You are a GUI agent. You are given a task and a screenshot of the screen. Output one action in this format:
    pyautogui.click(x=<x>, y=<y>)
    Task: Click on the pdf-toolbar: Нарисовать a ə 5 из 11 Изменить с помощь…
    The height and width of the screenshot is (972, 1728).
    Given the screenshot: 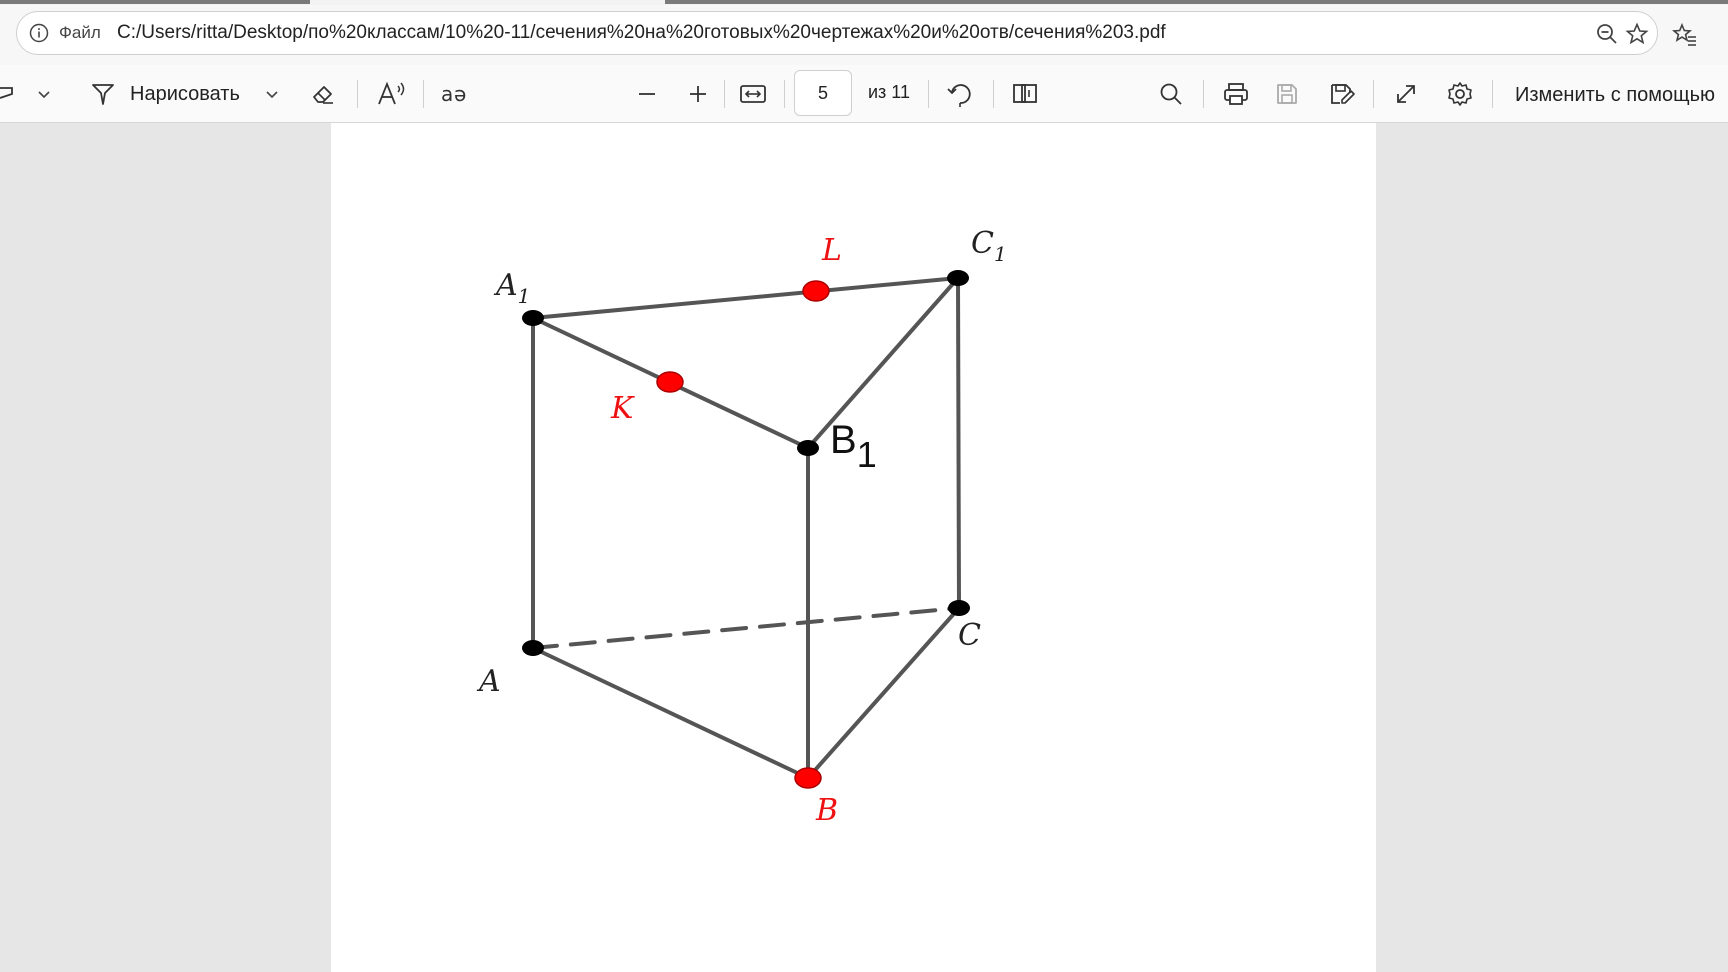 What is the action you would take?
    pyautogui.click(x=864, y=94)
    